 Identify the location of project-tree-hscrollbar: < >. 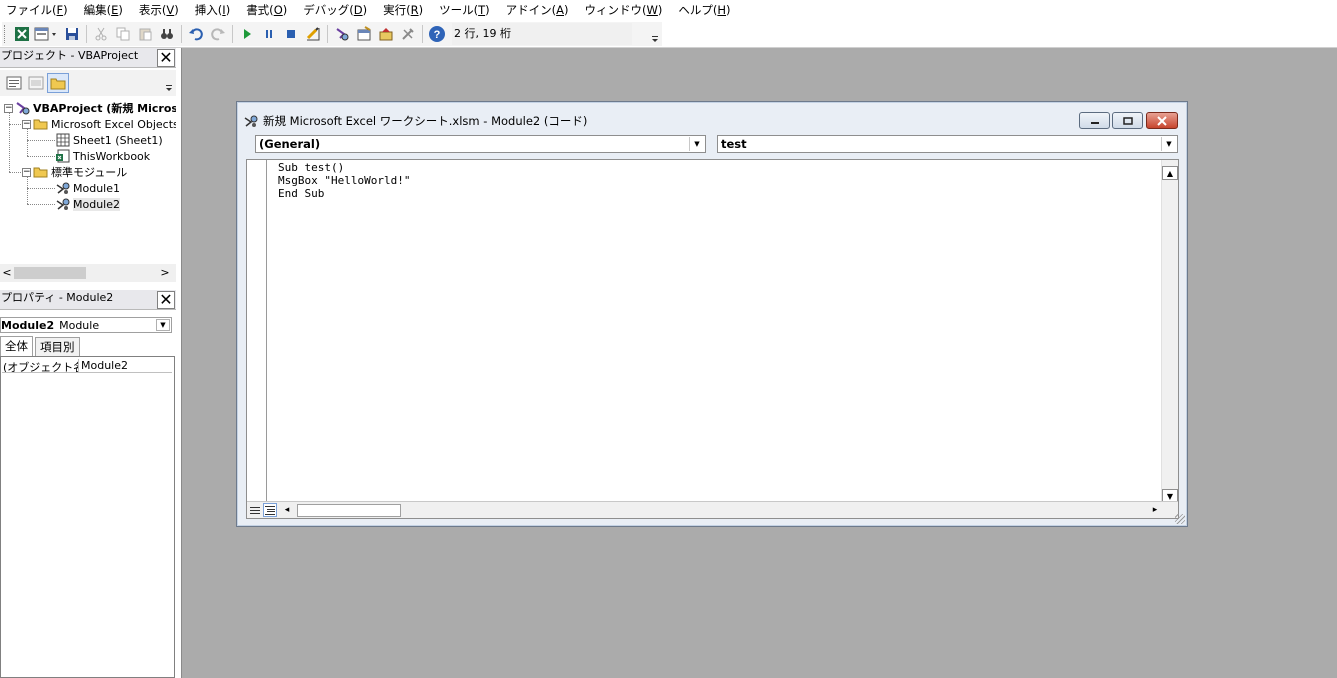
(88, 273).